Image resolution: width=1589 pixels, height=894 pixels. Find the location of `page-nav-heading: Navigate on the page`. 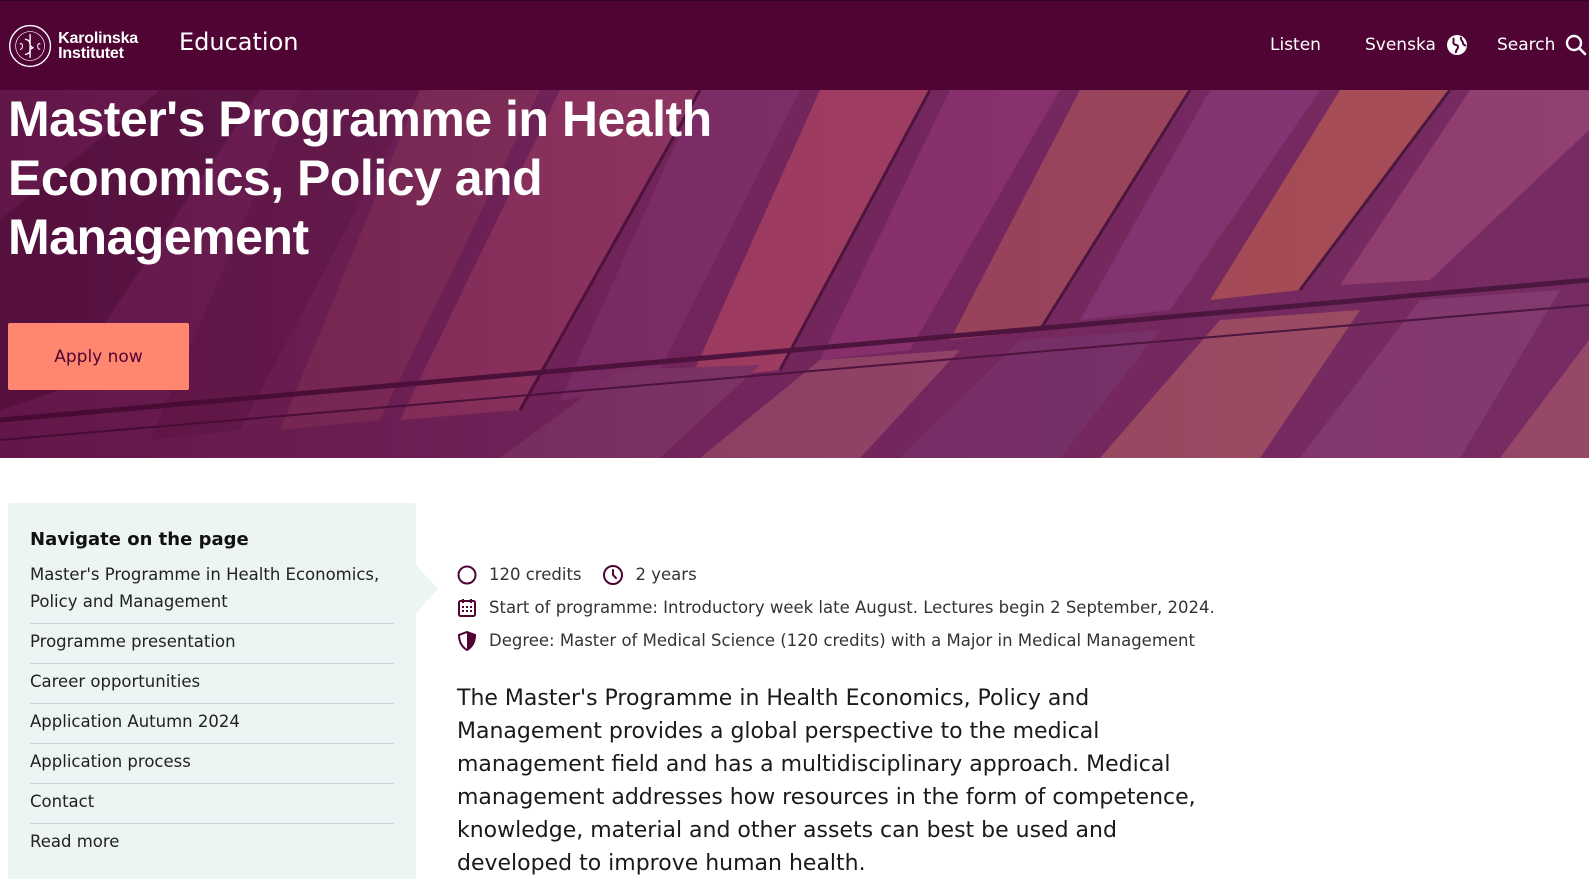

page-nav-heading: Navigate on the page is located at coordinates (139, 539).